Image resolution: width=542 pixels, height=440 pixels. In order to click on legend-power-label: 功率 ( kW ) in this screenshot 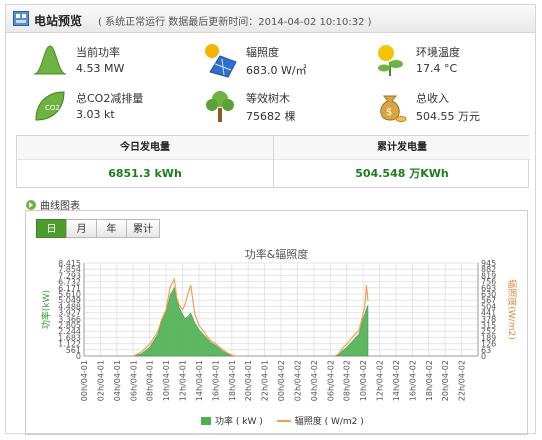, I will do `click(239, 422)`.